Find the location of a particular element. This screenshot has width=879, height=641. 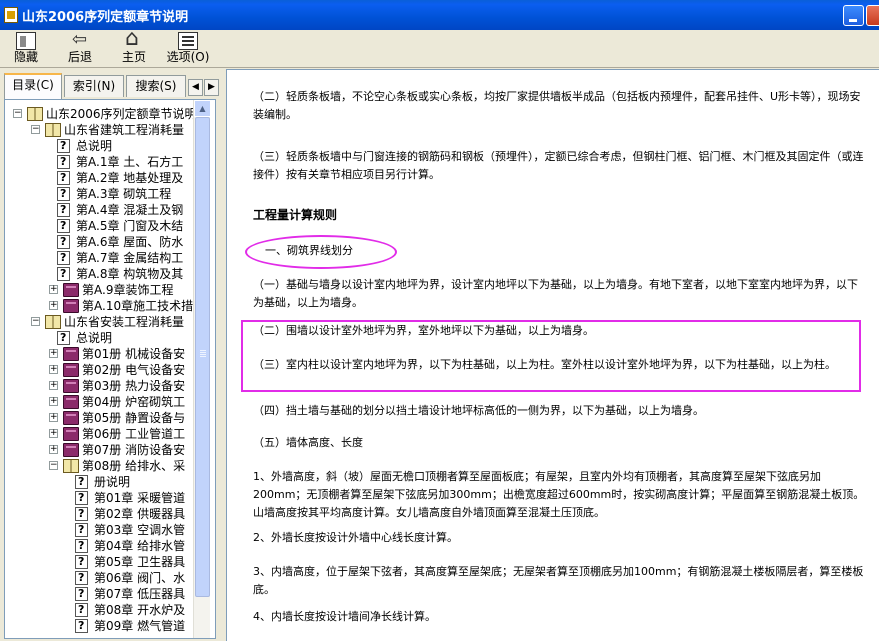

tree-item: + 第A.10章施工技术措 is located at coordinates (99, 306).